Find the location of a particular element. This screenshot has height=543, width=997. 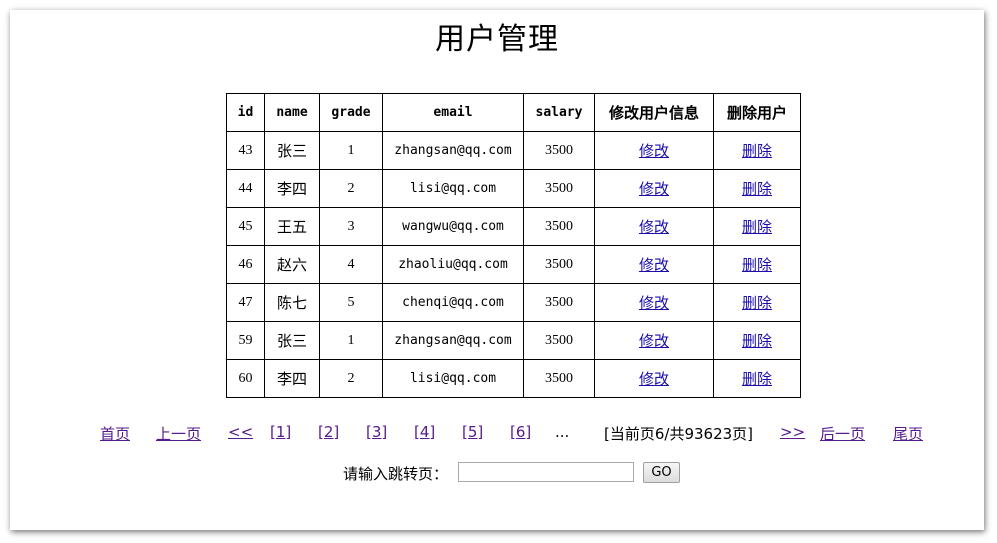

current-page-status: [当前页6/共93623页] is located at coordinates (679, 434).